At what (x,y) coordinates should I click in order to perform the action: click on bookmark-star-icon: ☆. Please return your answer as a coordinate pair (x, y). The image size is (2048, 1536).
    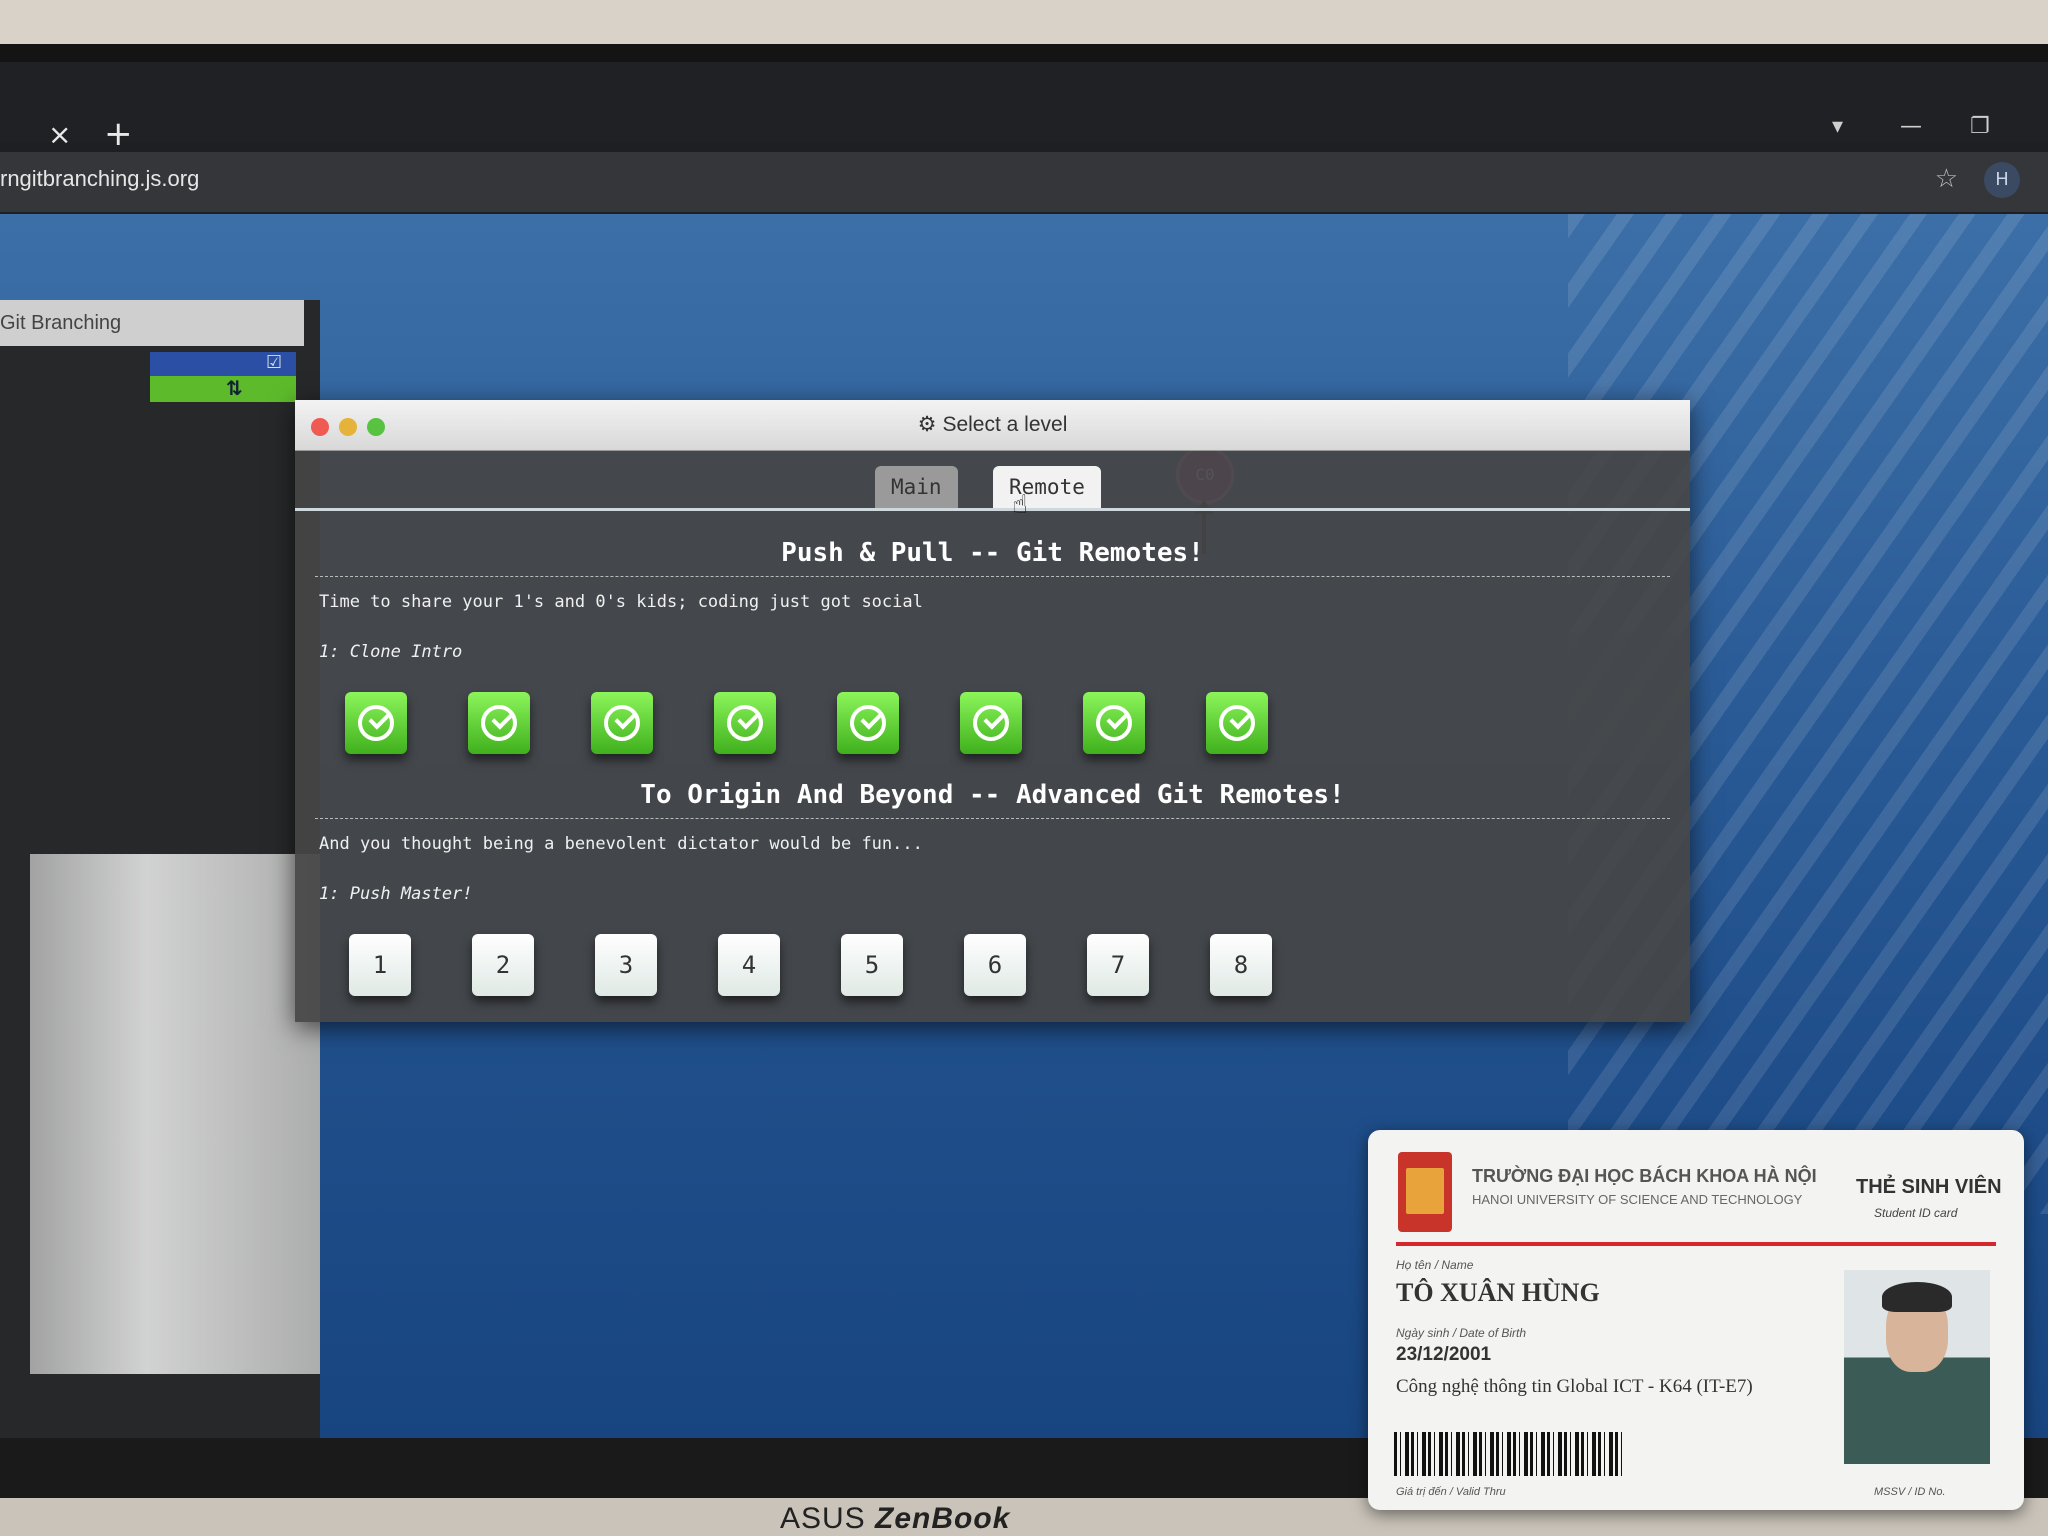
    Looking at the image, I should click on (1946, 179).